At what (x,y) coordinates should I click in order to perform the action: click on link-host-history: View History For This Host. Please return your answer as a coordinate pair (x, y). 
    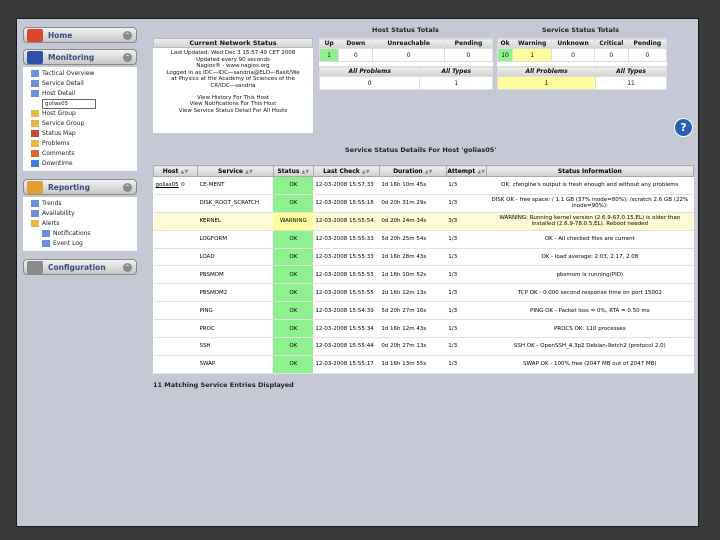
    Looking at the image, I should click on (233, 98).